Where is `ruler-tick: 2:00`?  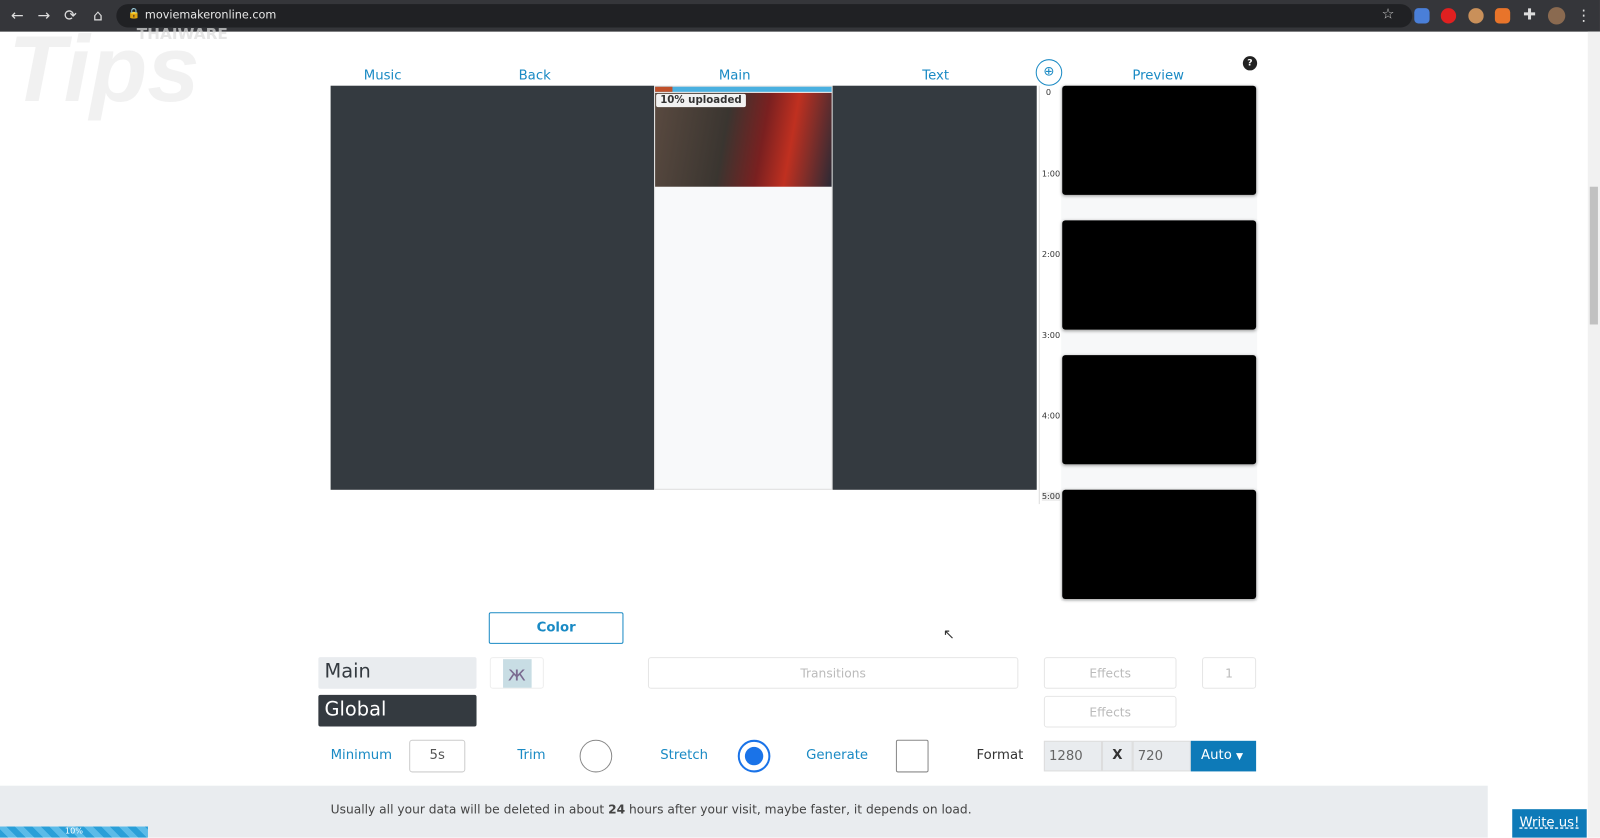
ruler-tick: 2:00 is located at coordinates (1051, 254).